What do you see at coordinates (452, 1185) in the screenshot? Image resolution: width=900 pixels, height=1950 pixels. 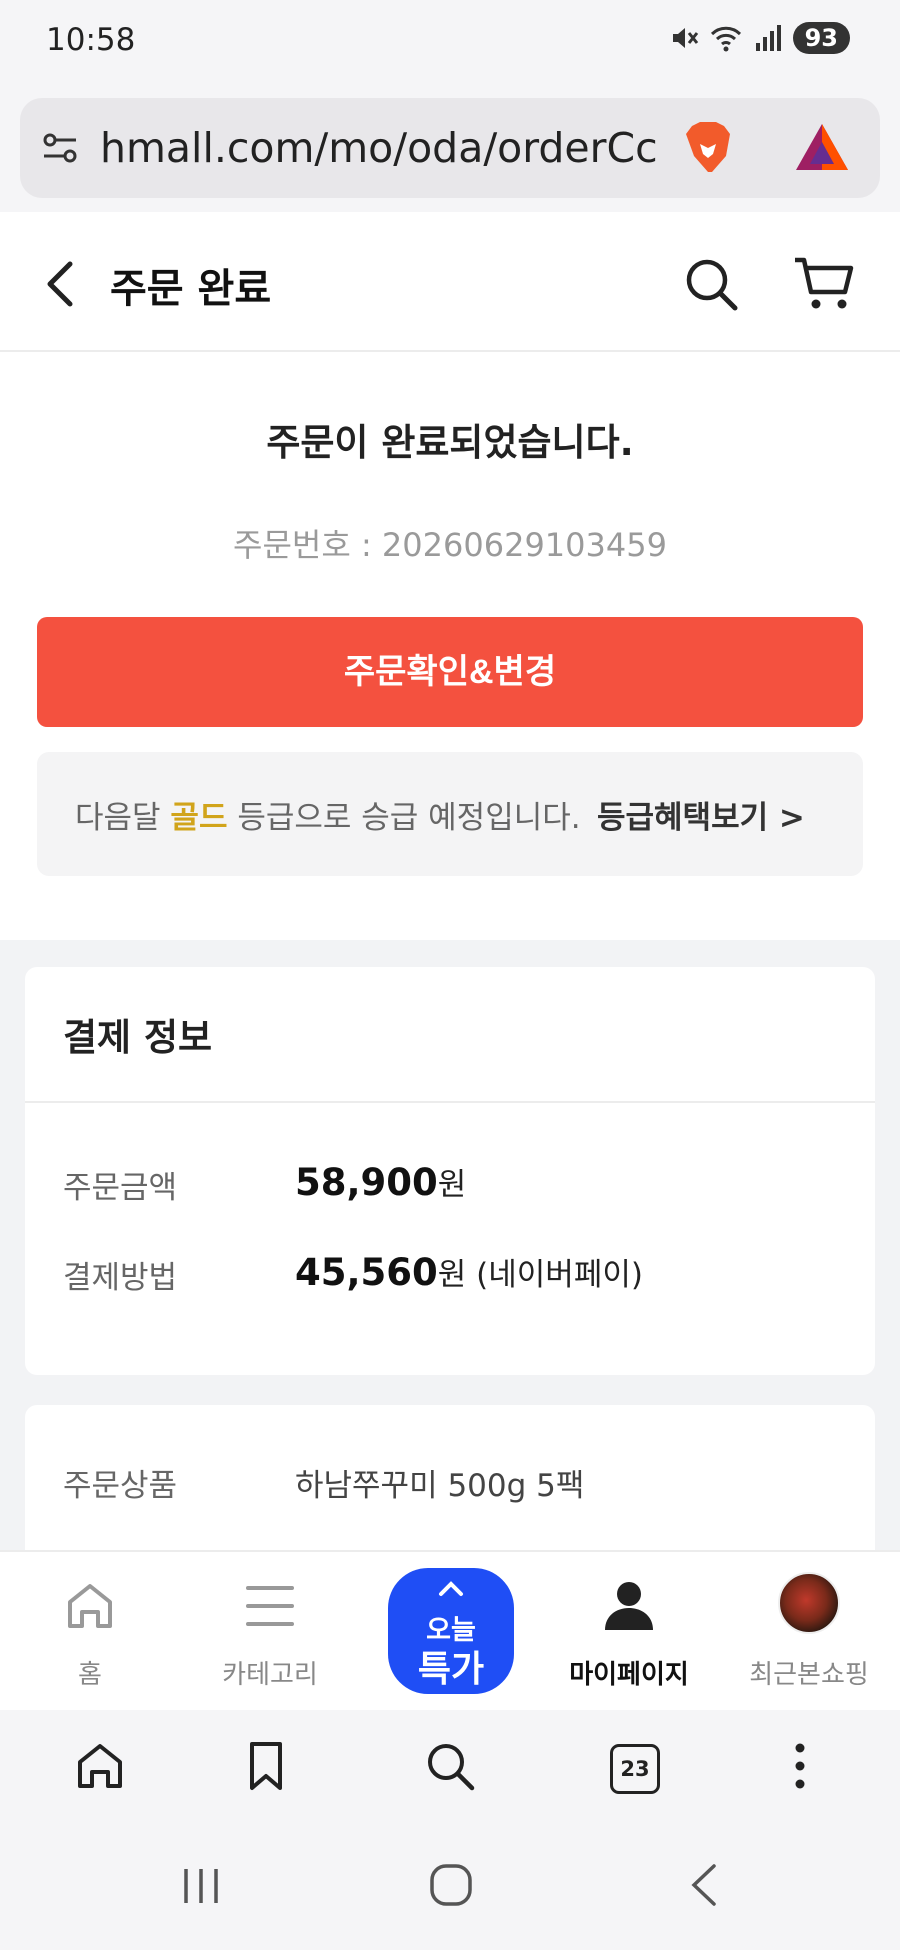 I see `order-amount-unit: 원` at bounding box center [452, 1185].